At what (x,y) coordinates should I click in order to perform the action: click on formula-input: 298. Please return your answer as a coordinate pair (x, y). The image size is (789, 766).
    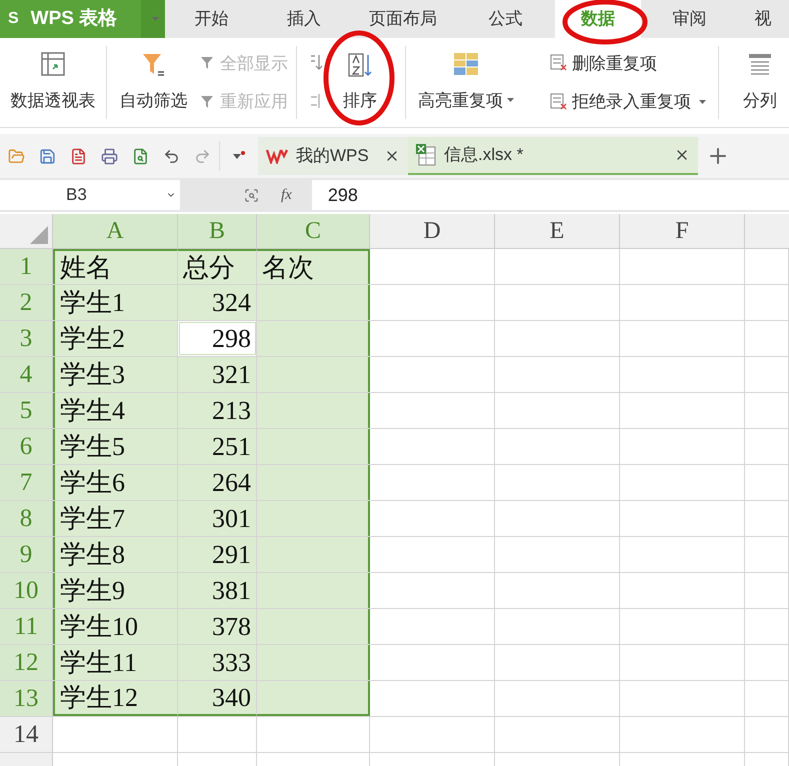
    Looking at the image, I should click on (550, 195).